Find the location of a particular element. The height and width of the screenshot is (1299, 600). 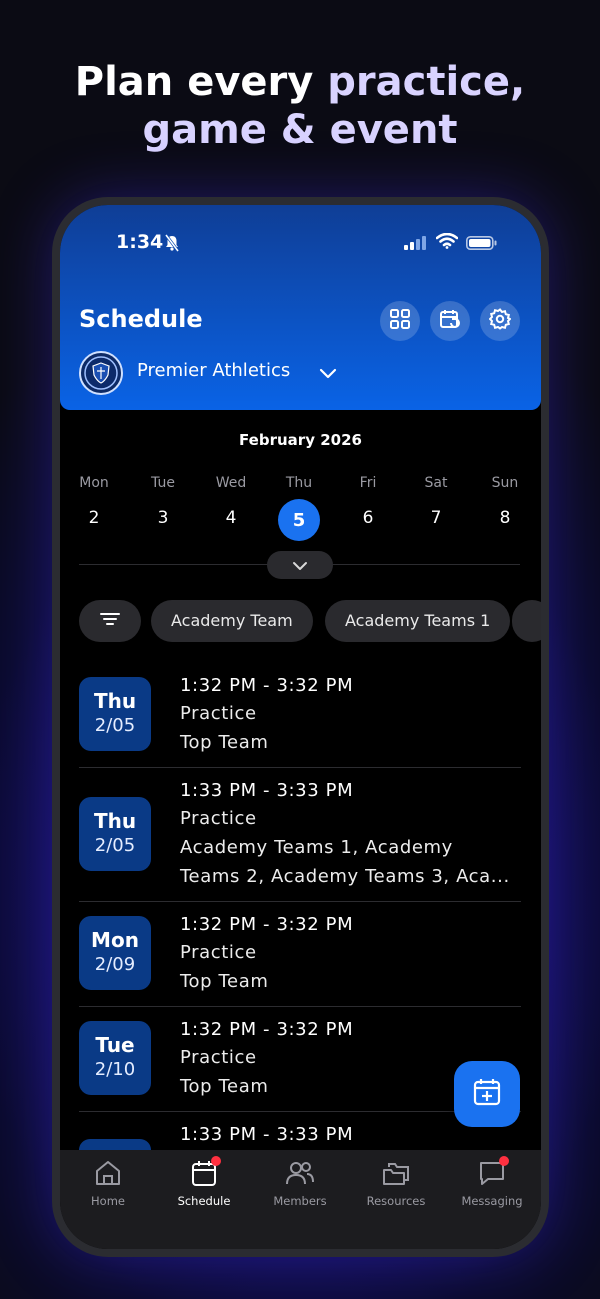

filter-chip: Academy Team is located at coordinates (232, 621).